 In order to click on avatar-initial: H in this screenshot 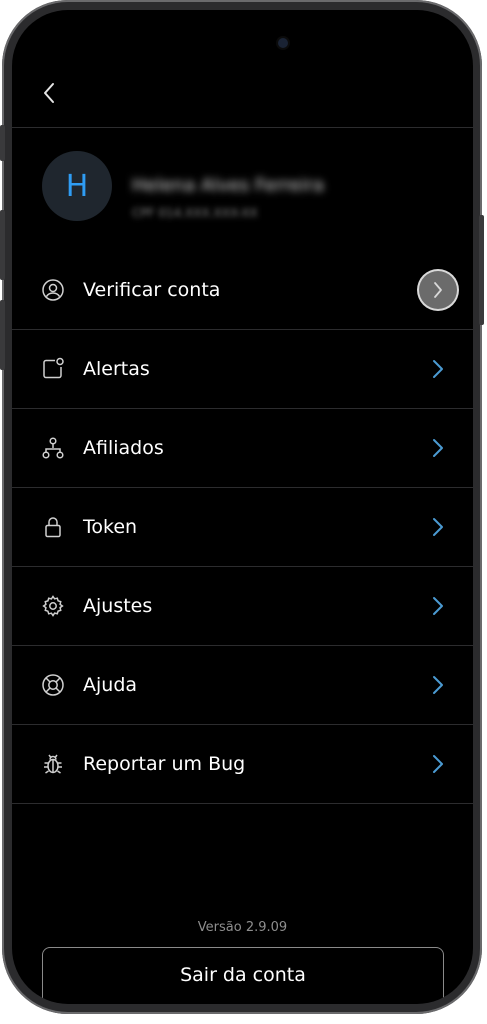, I will do `click(77, 186)`.